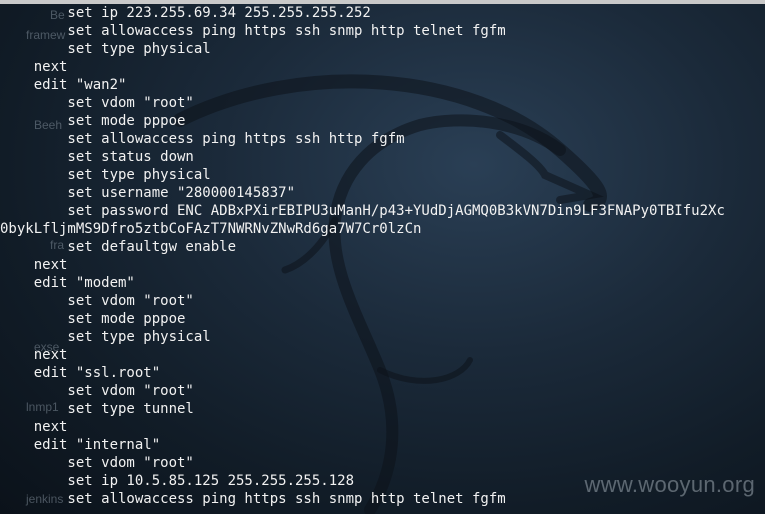 The image size is (765, 514). Describe the element at coordinates (80, 373) in the screenshot. I see `terminal-line: edit "ssl.root"` at that location.